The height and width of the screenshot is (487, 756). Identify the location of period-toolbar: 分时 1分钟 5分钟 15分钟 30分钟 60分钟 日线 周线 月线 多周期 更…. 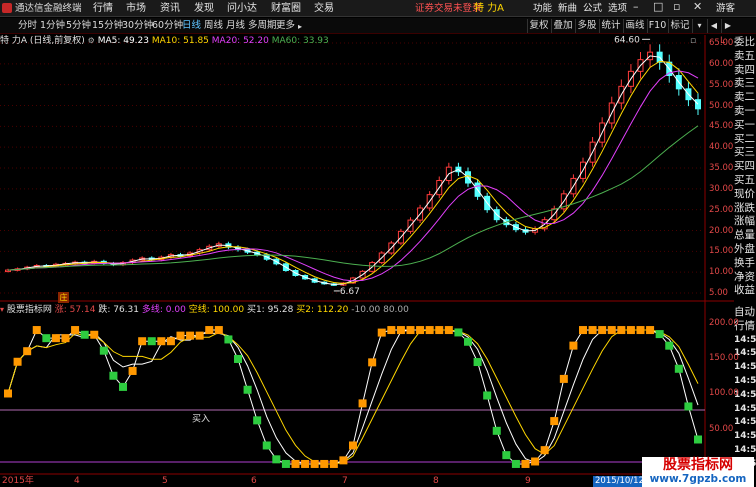
(378, 26).